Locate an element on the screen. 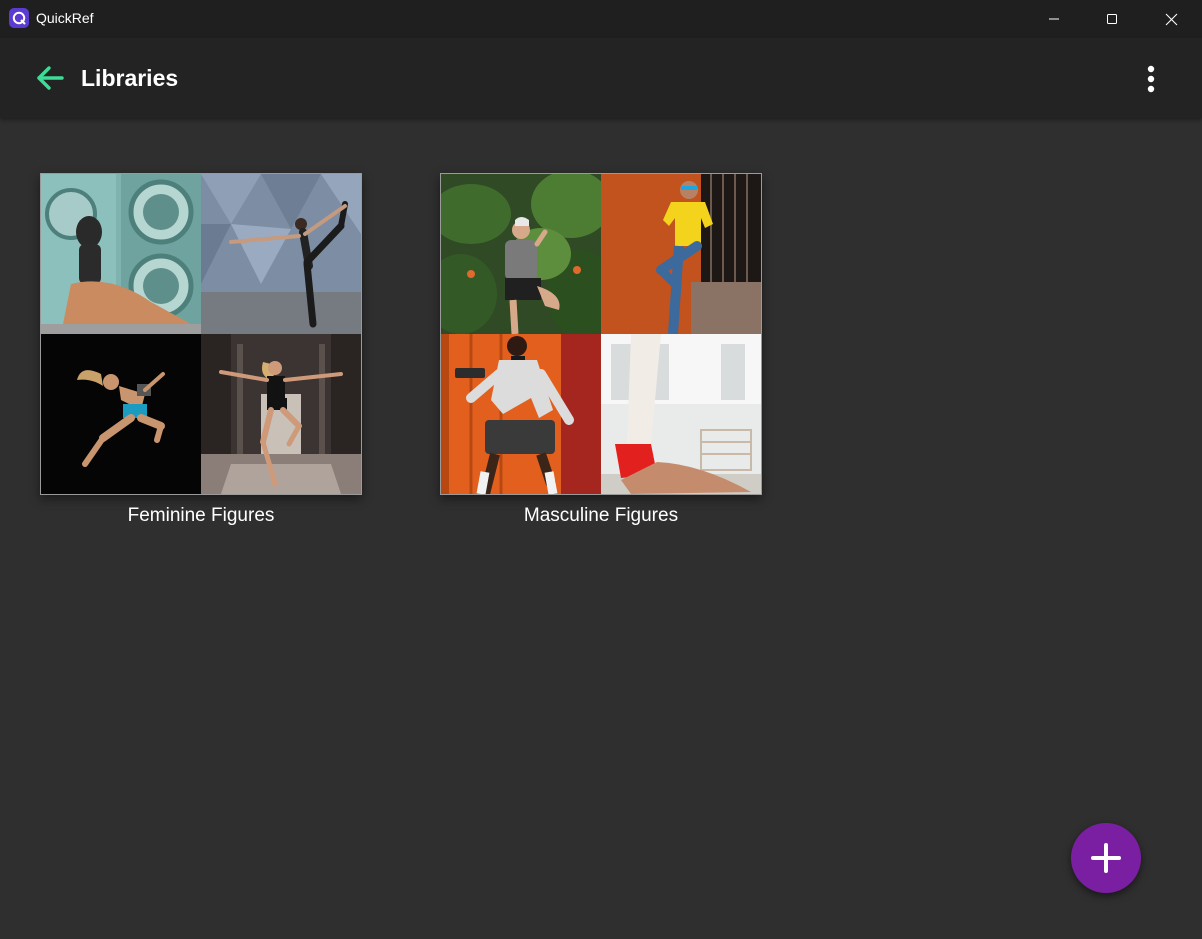 This screenshot has height=939, width=1202. title-bar: QuickRef is located at coordinates (601, 19).